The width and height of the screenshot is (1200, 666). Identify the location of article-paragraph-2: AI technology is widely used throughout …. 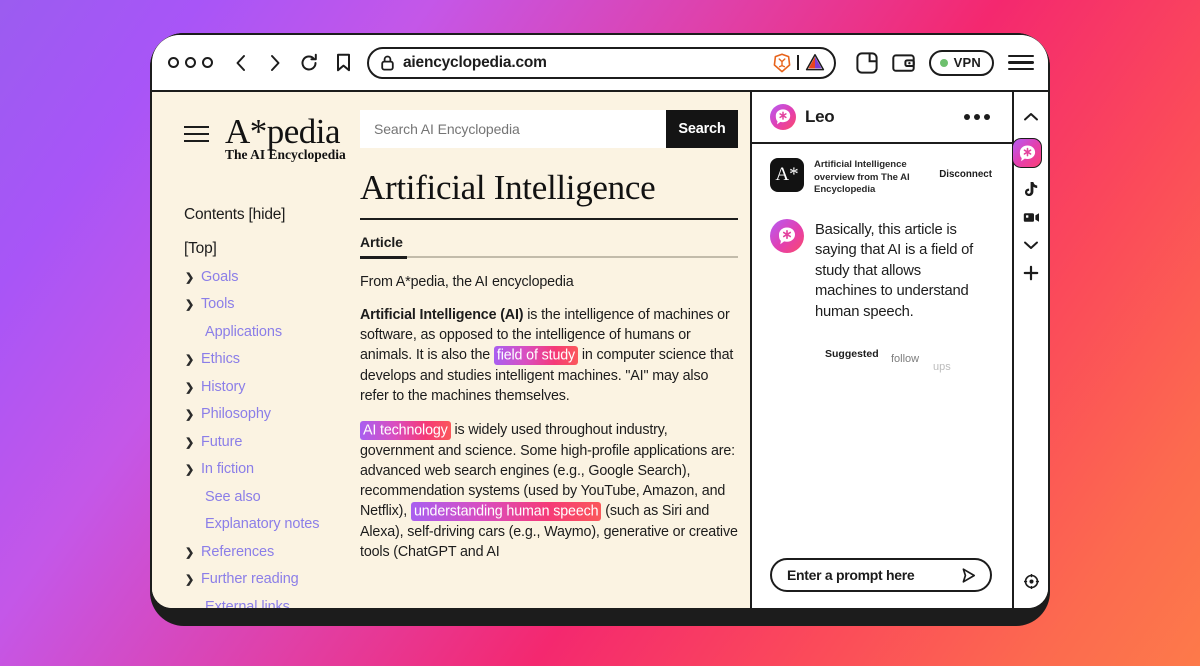
(549, 491).